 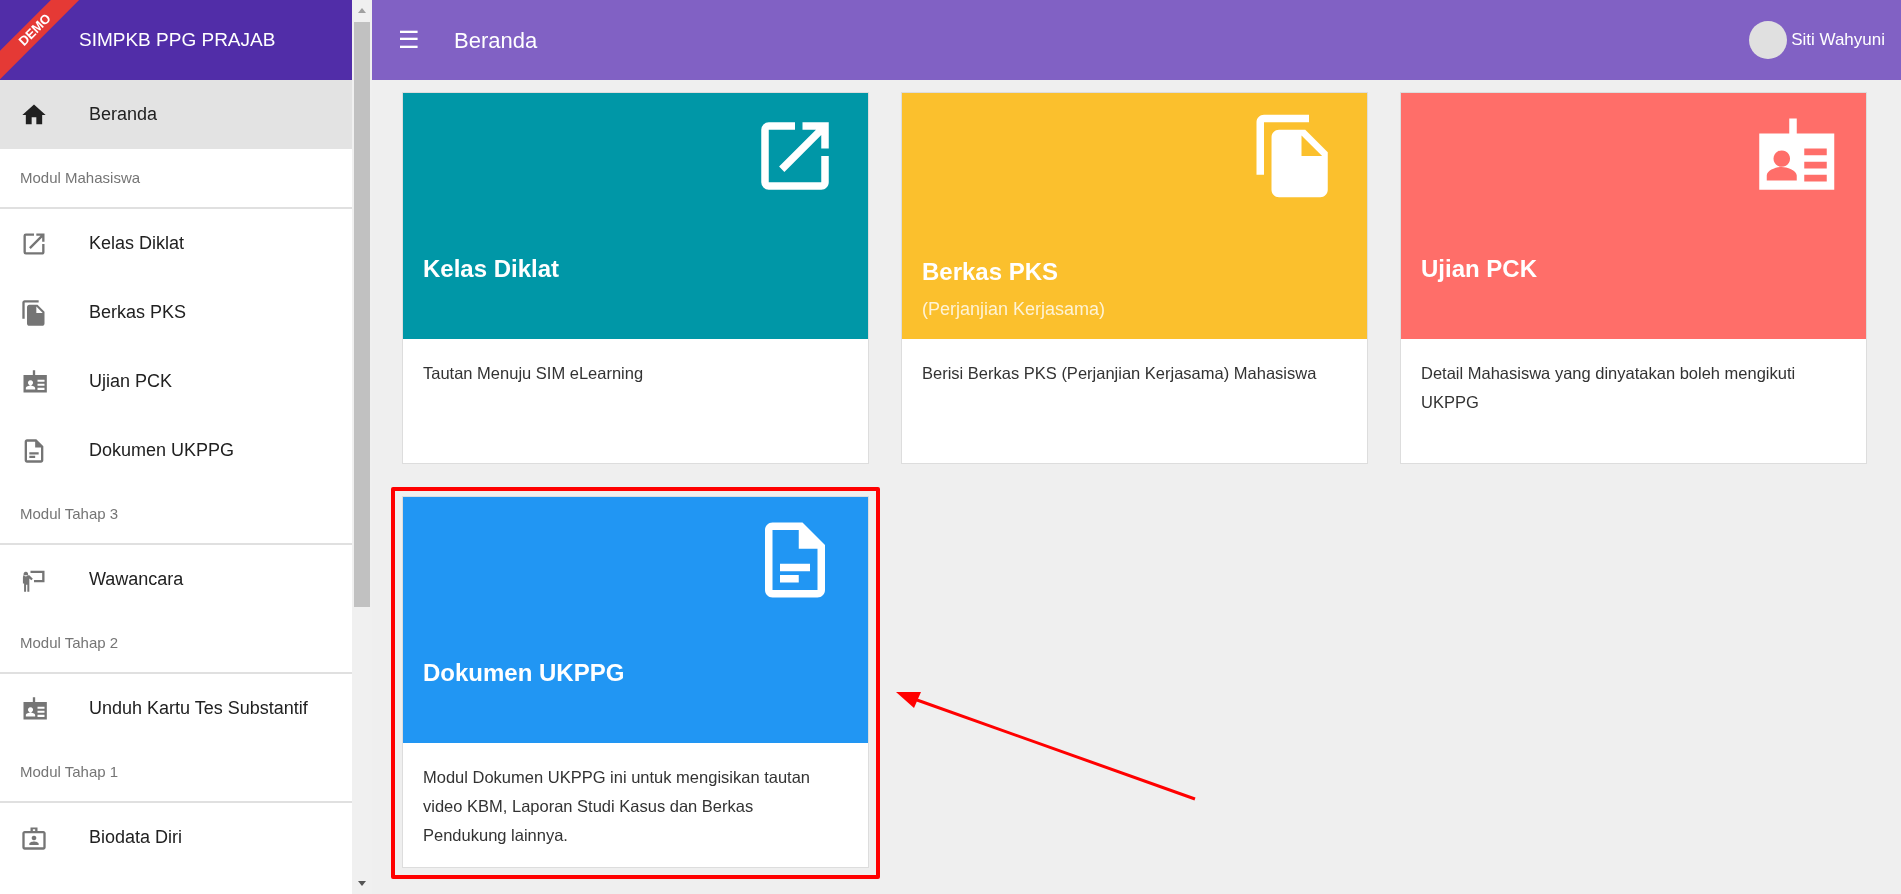 What do you see at coordinates (362, 884) in the screenshot?
I see `scroll-down-icon` at bounding box center [362, 884].